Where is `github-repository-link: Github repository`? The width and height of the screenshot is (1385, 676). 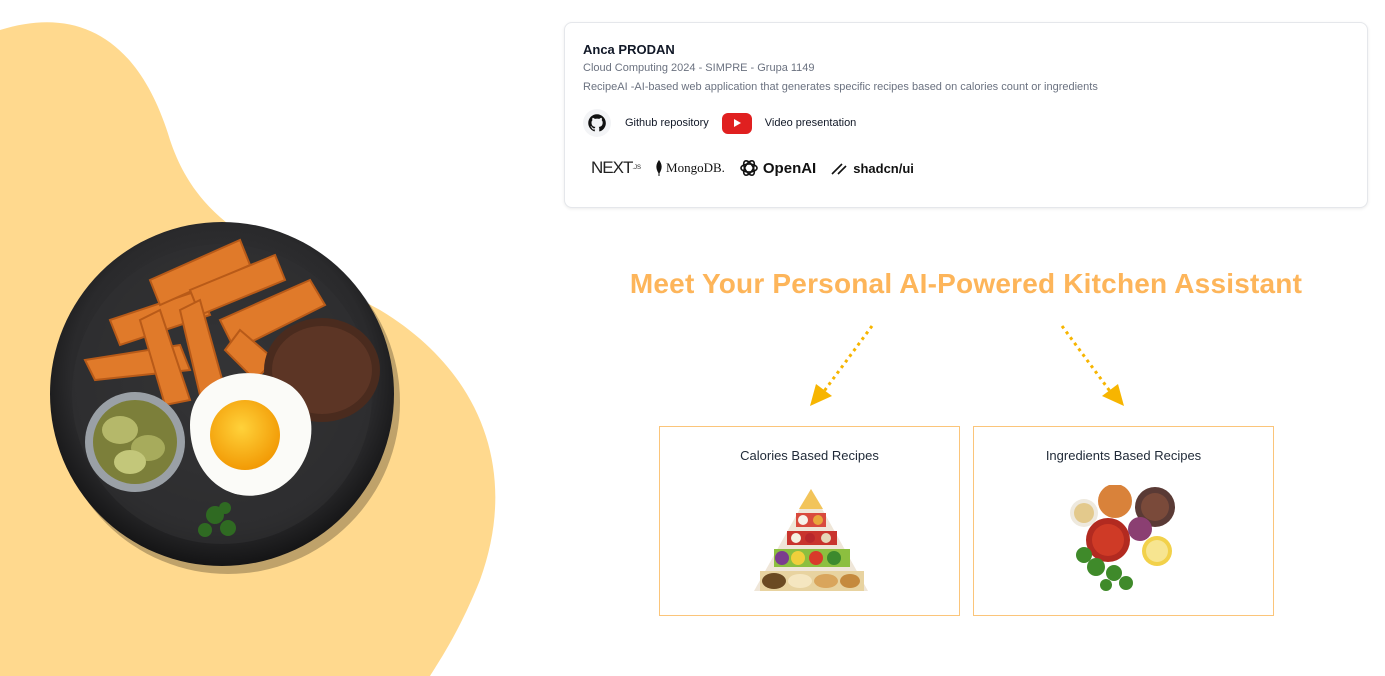 github-repository-link: Github repository is located at coordinates (646, 123).